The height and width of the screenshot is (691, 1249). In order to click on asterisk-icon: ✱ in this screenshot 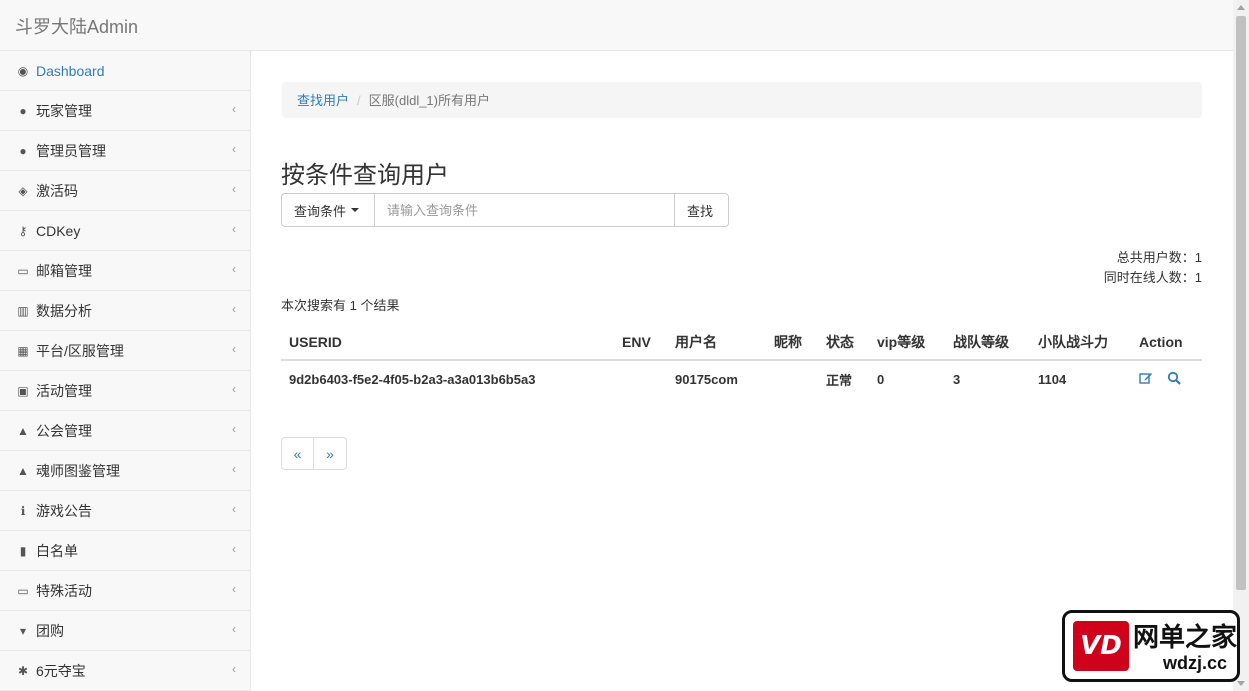, I will do `click(23, 670)`.